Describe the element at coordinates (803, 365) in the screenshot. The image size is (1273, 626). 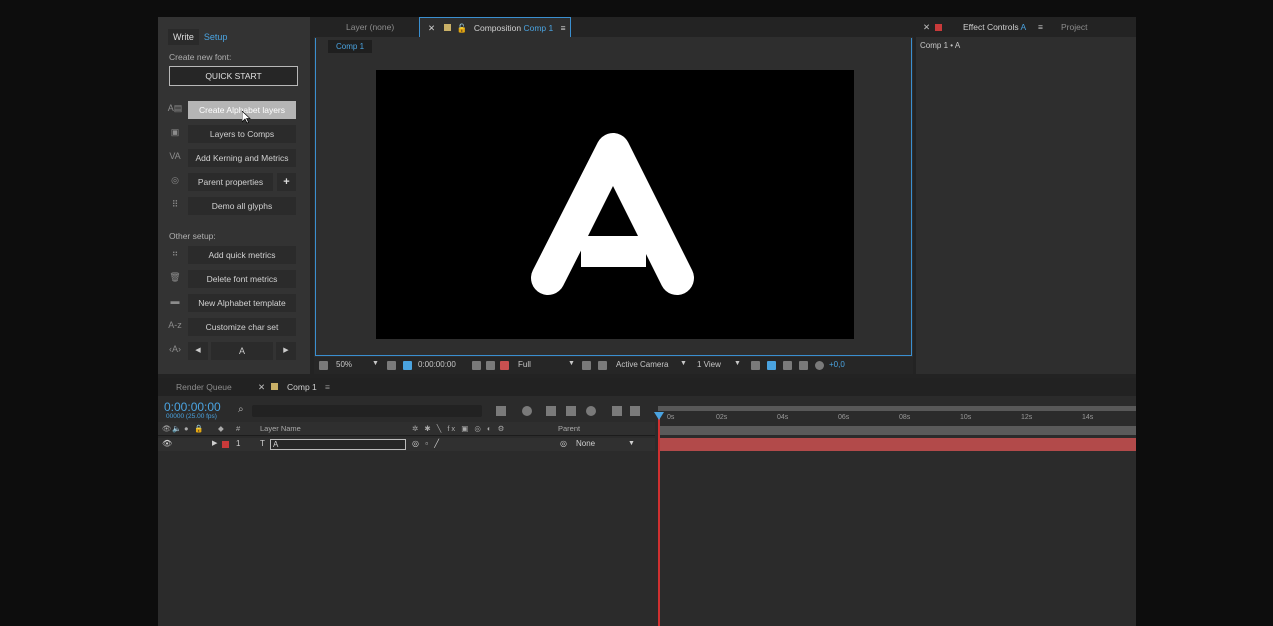
I see `flowchart-icon` at that location.